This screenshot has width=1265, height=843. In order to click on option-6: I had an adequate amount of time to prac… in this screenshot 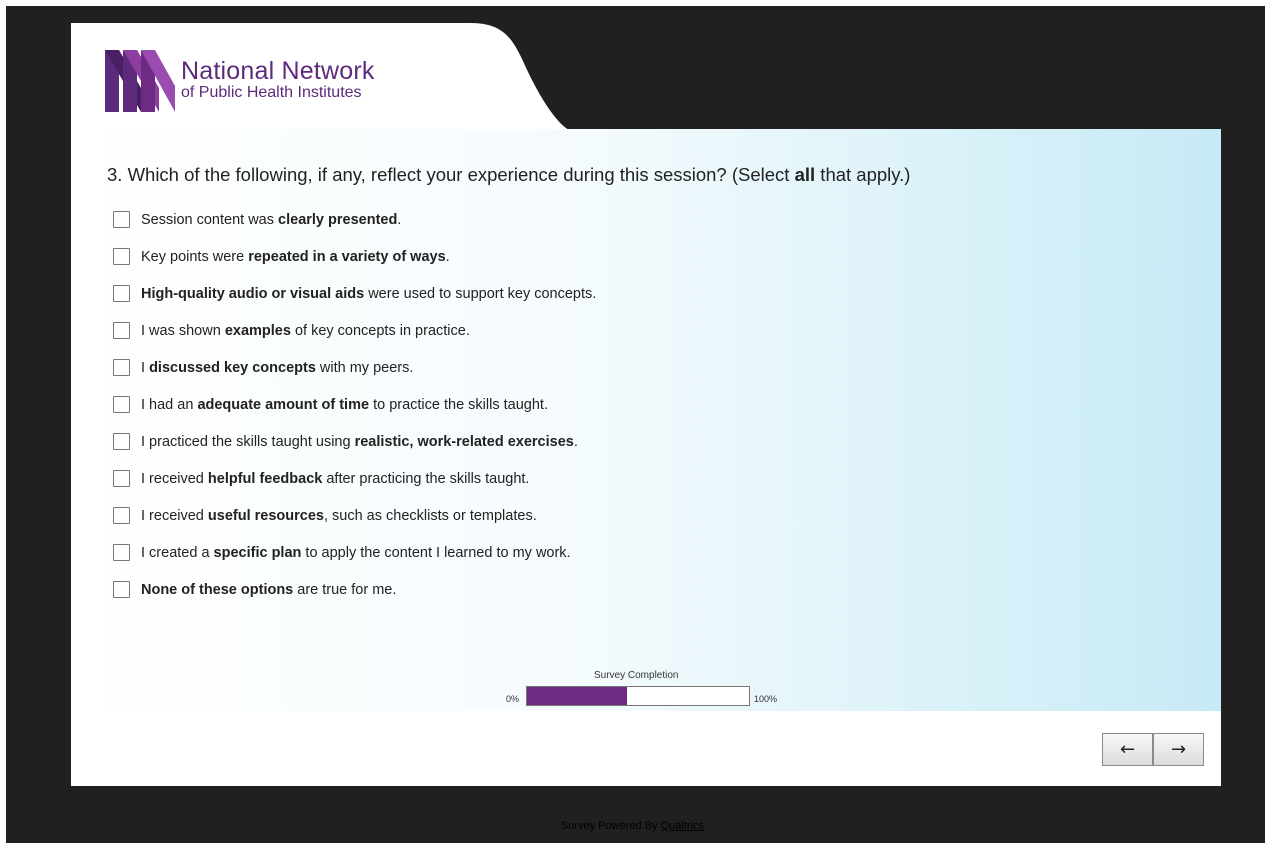, I will do `click(354, 404)`.